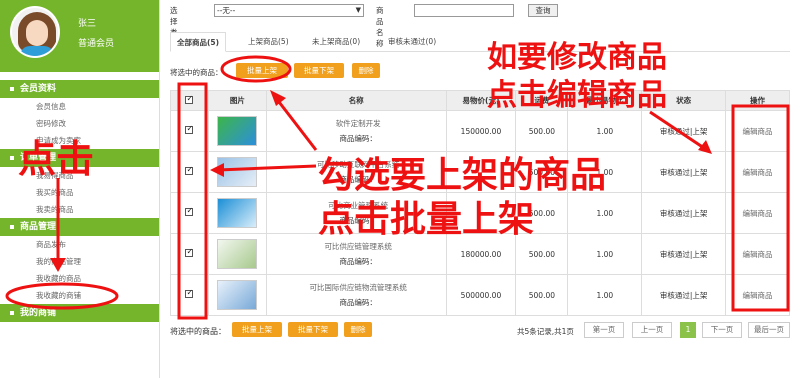 This screenshot has height=378, width=800. I want to click on last-page-button: 最后一页, so click(769, 330).